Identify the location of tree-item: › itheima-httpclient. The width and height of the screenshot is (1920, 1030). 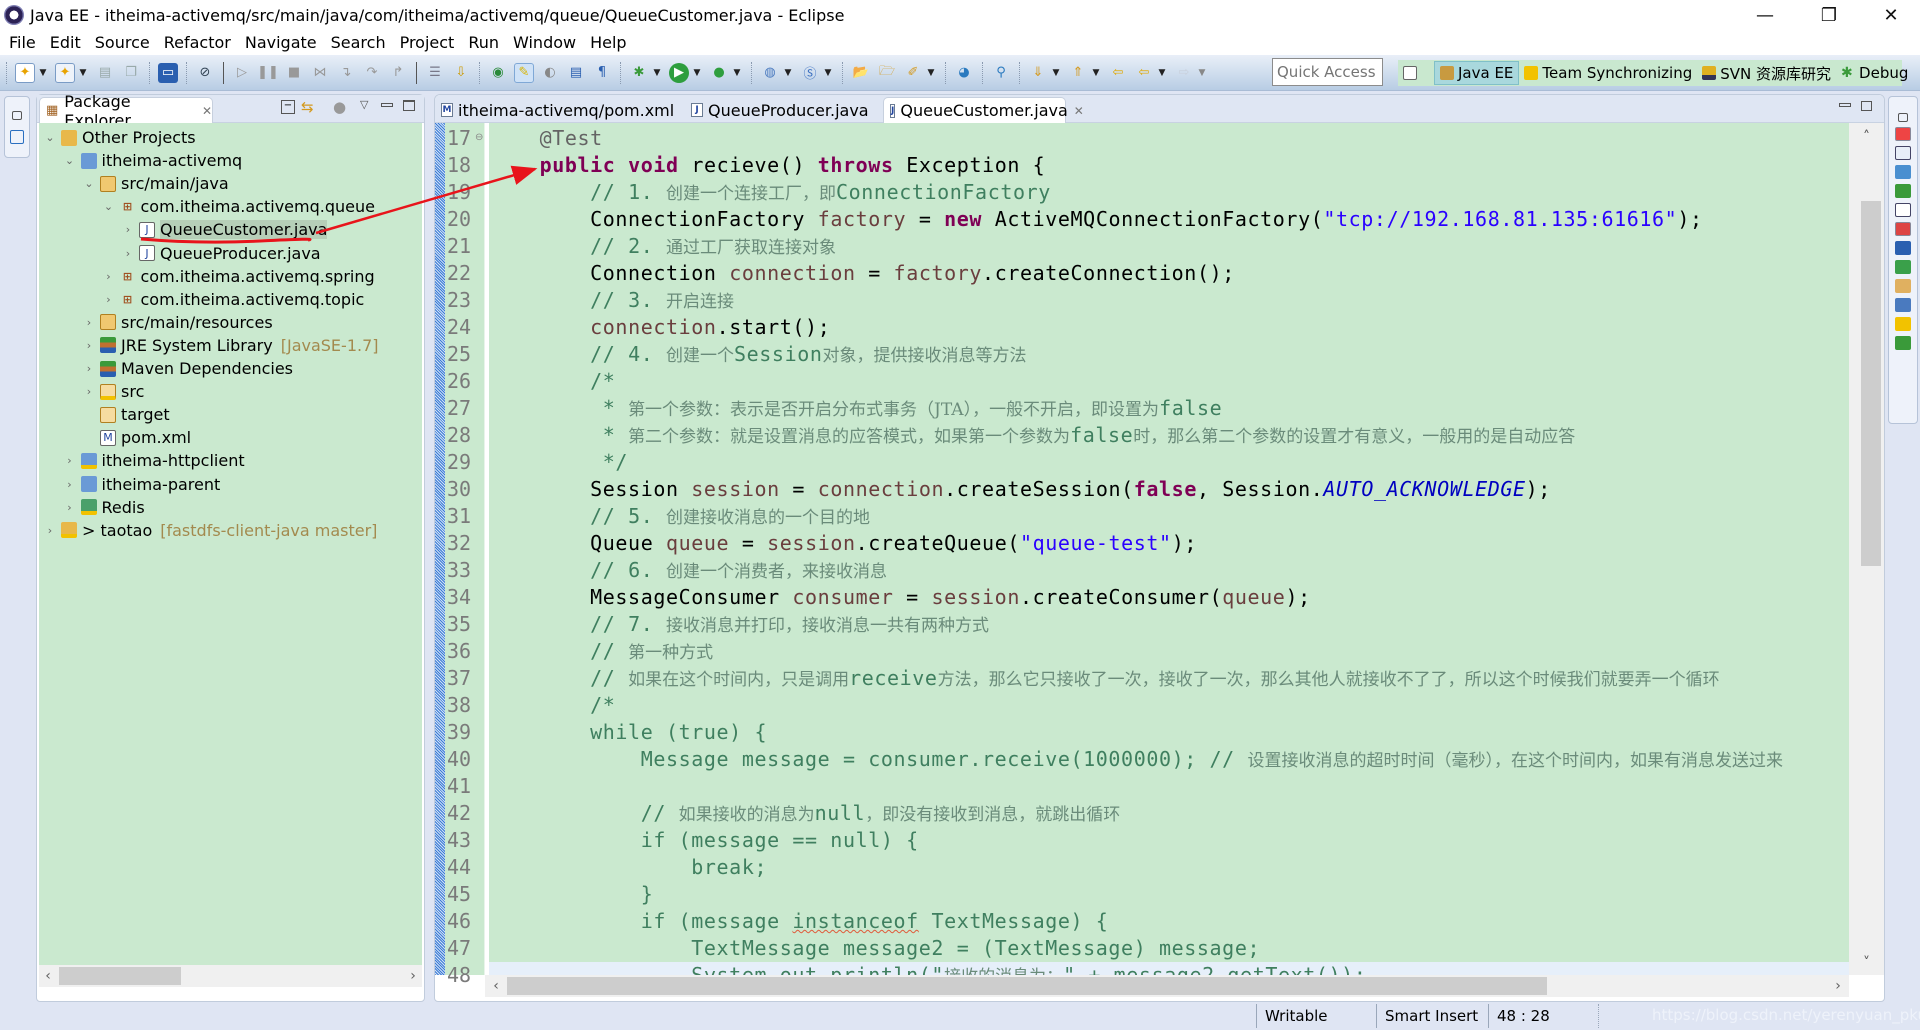
(153, 460).